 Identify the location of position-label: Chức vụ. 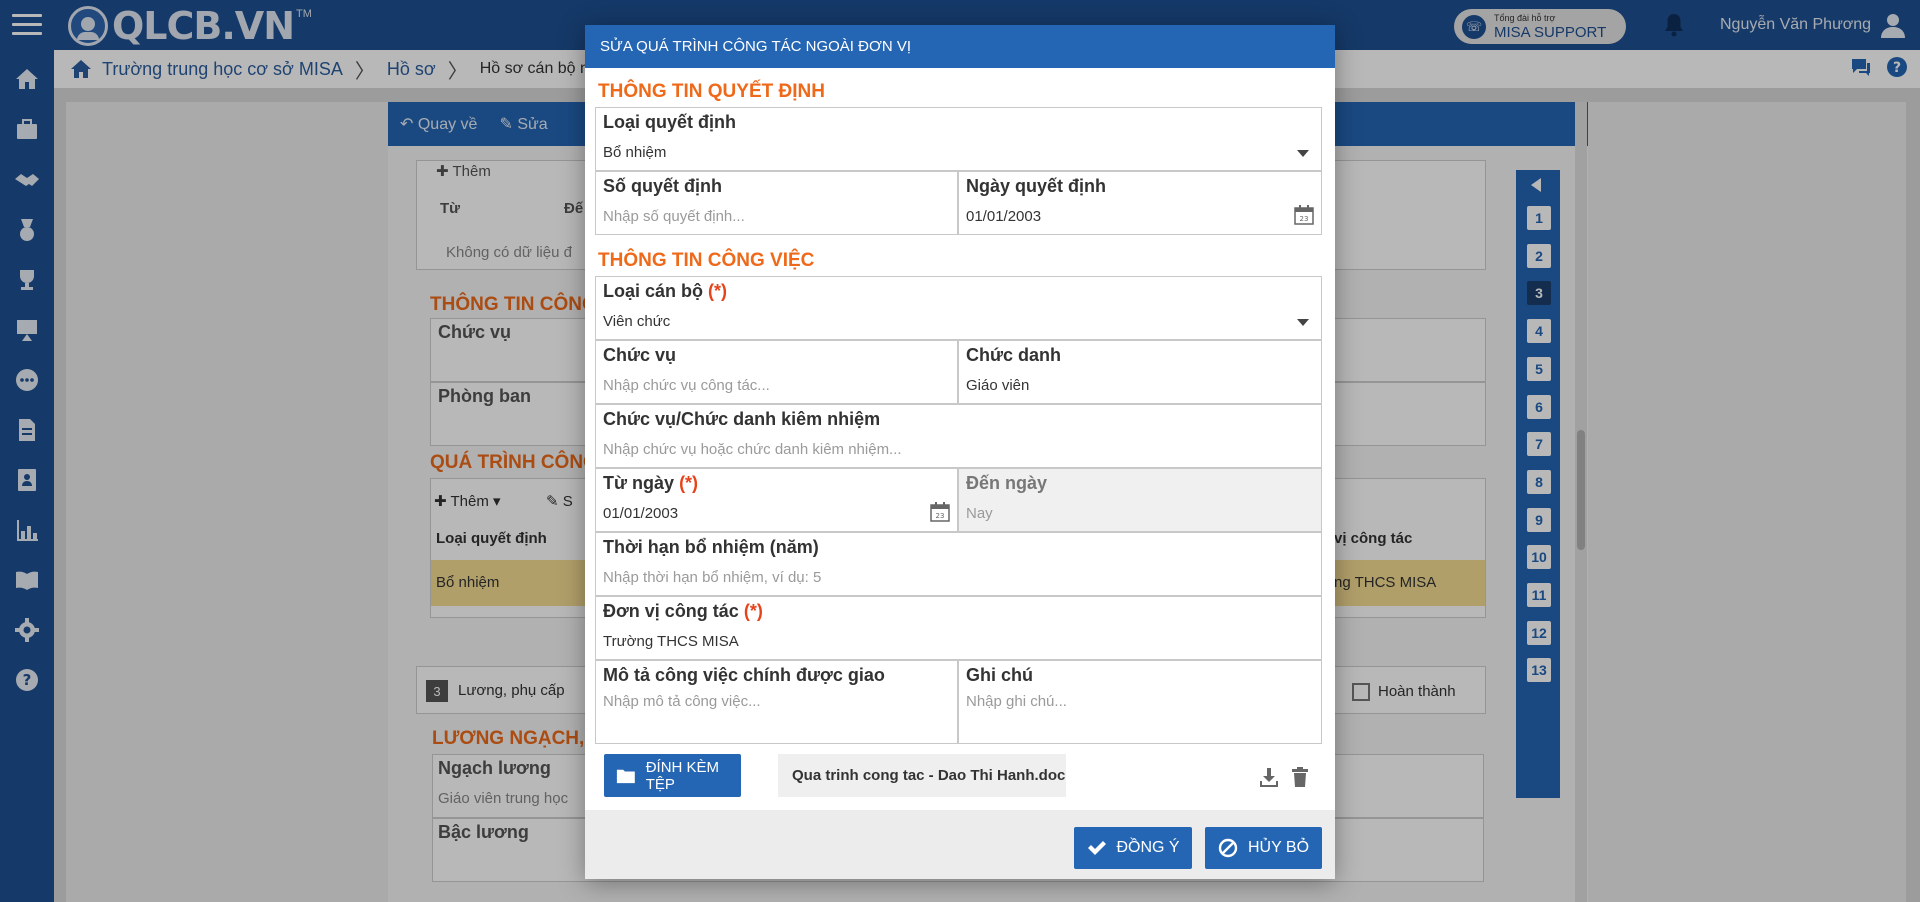
(640, 355).